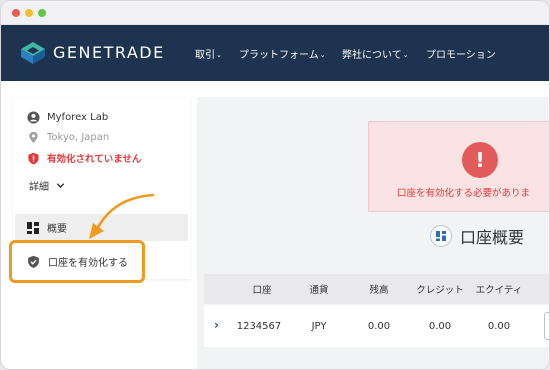  I want to click on shield-check-icon, so click(33, 261).